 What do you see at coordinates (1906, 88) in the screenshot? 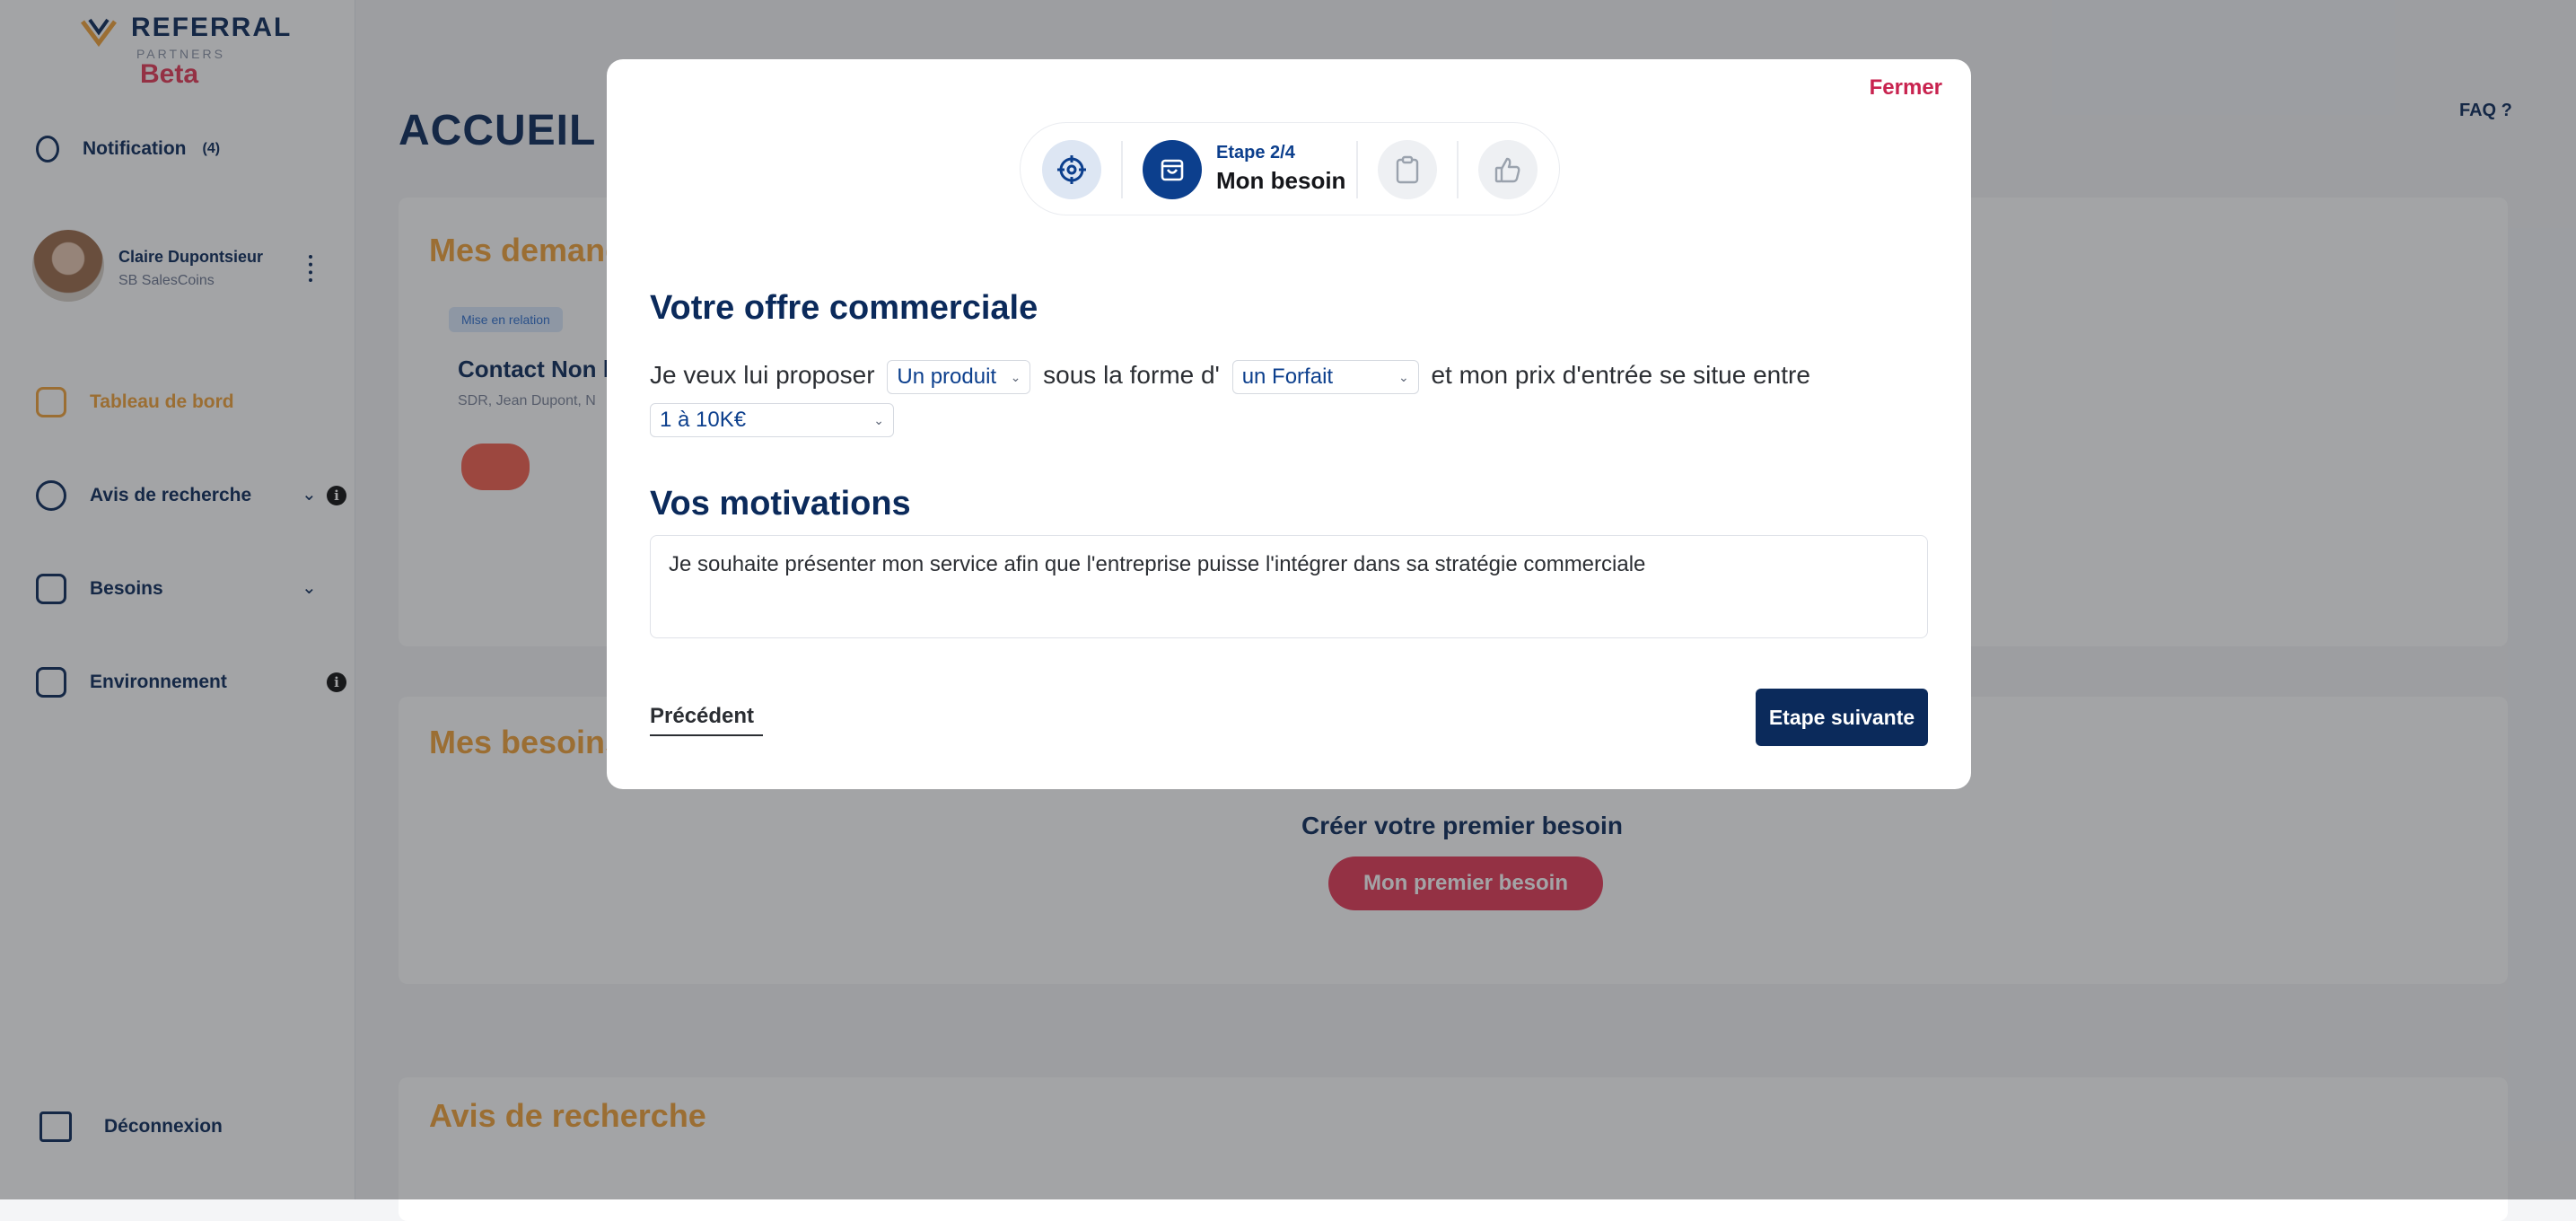
I see `close-button: Fermer` at bounding box center [1906, 88].